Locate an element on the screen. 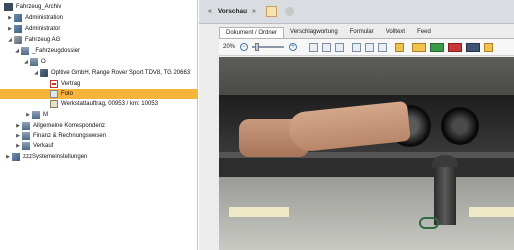 Image resolution: width=514 pixels, height=250 pixels. tree-item-finanz-rechnungswesen: ▶ Finanz & Rechnungswesen is located at coordinates (99, 136).